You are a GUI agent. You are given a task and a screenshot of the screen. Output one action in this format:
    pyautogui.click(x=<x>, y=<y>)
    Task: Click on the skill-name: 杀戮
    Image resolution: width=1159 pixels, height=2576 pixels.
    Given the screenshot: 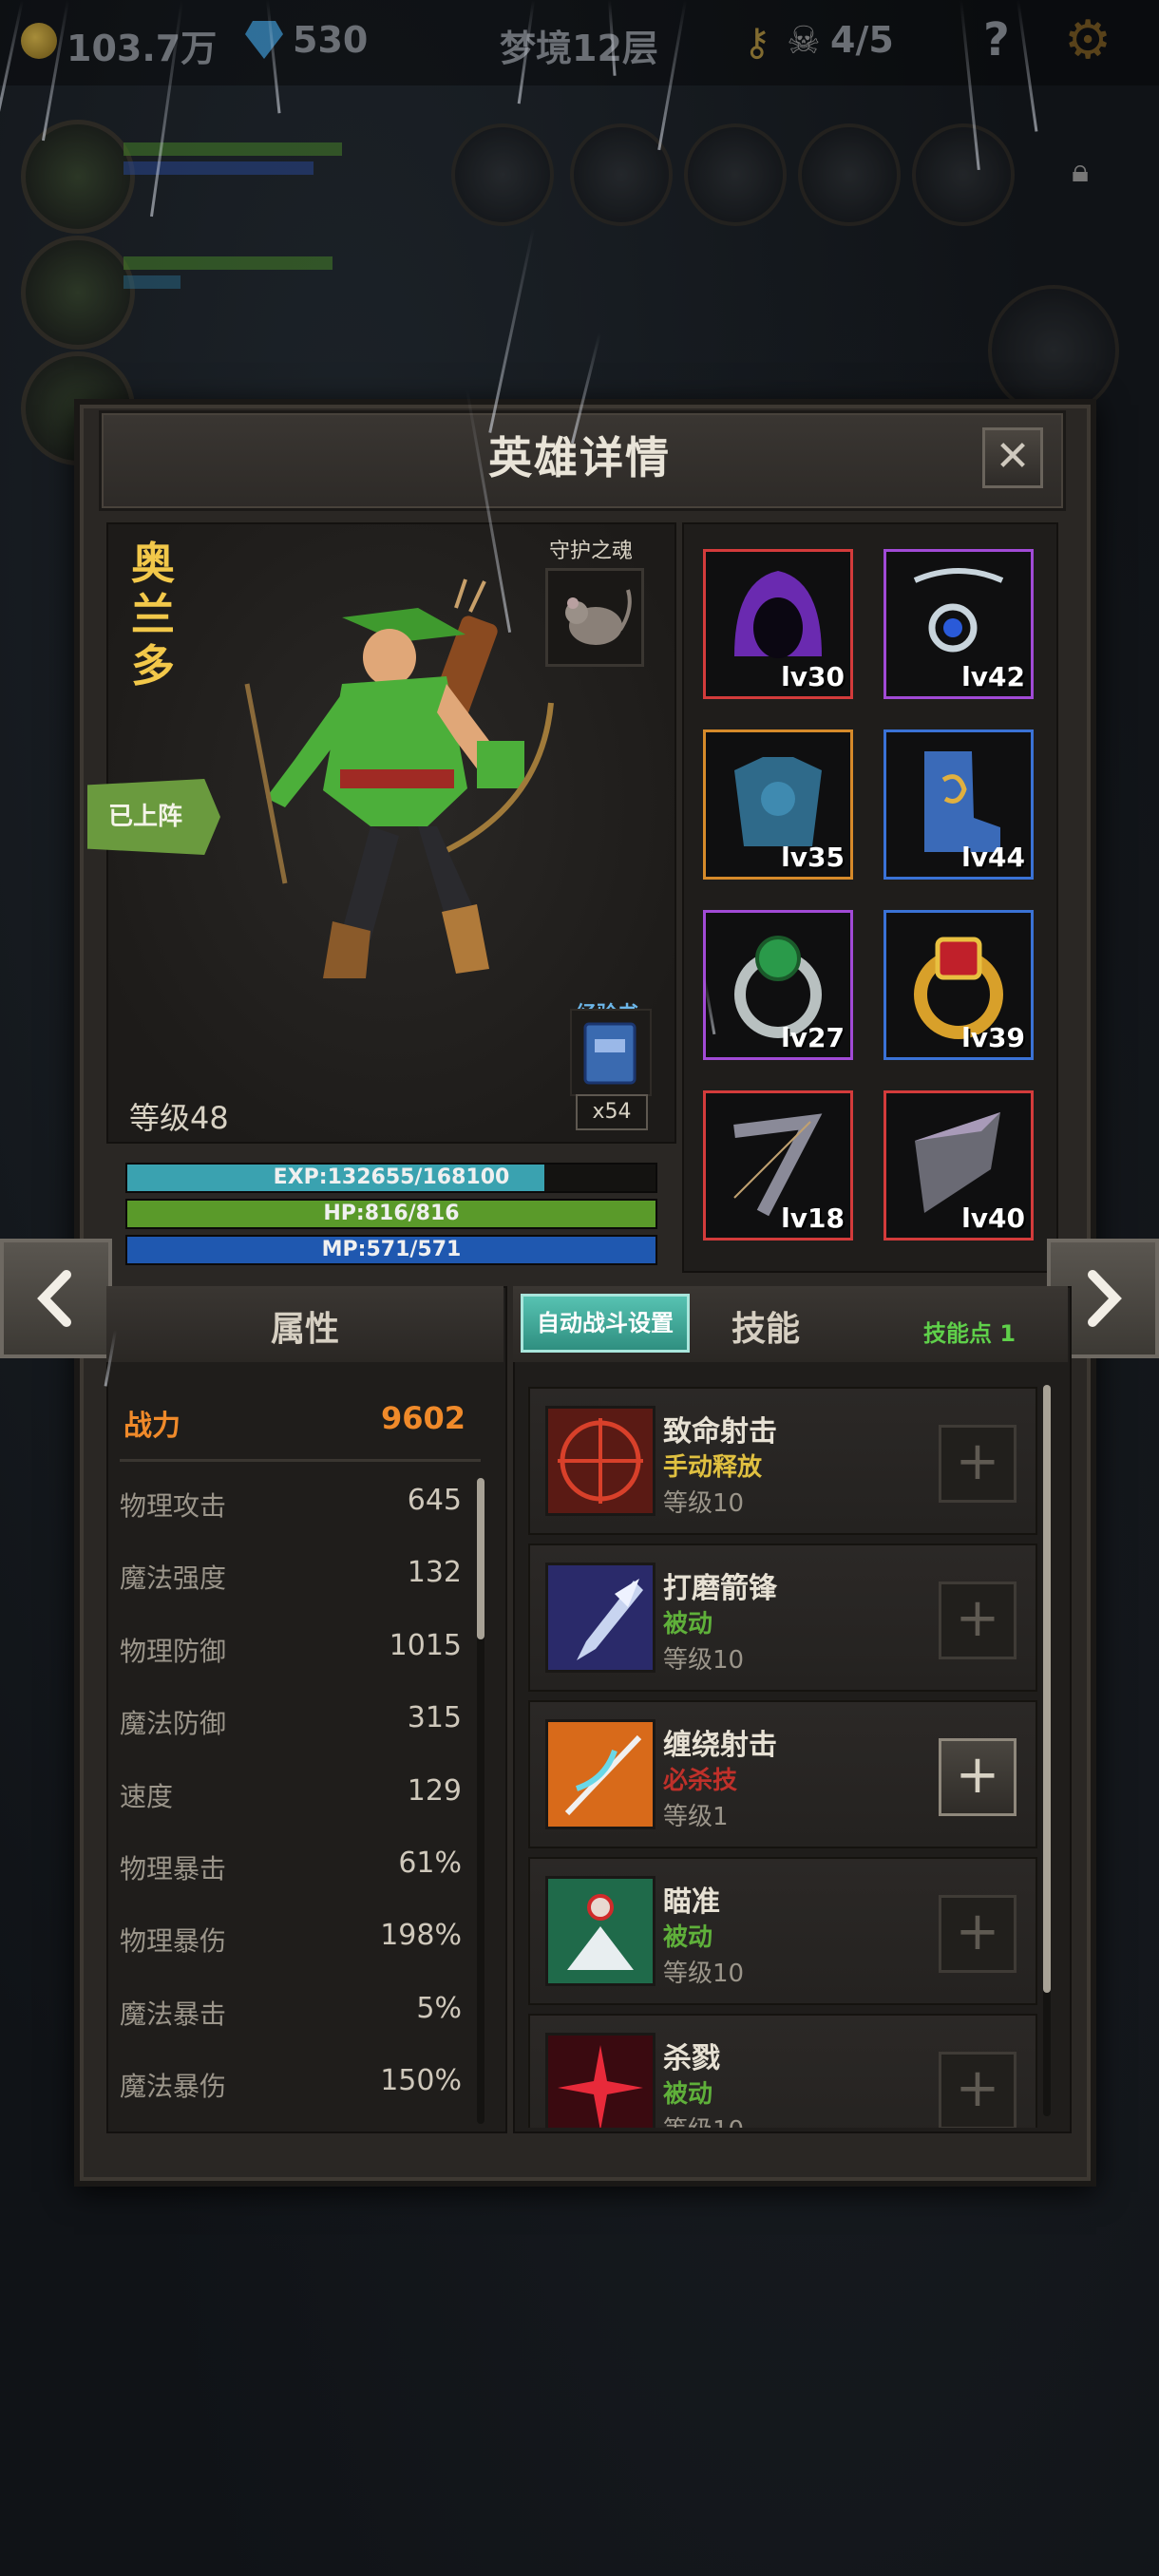 What is the action you would take?
    pyautogui.click(x=691, y=2058)
    